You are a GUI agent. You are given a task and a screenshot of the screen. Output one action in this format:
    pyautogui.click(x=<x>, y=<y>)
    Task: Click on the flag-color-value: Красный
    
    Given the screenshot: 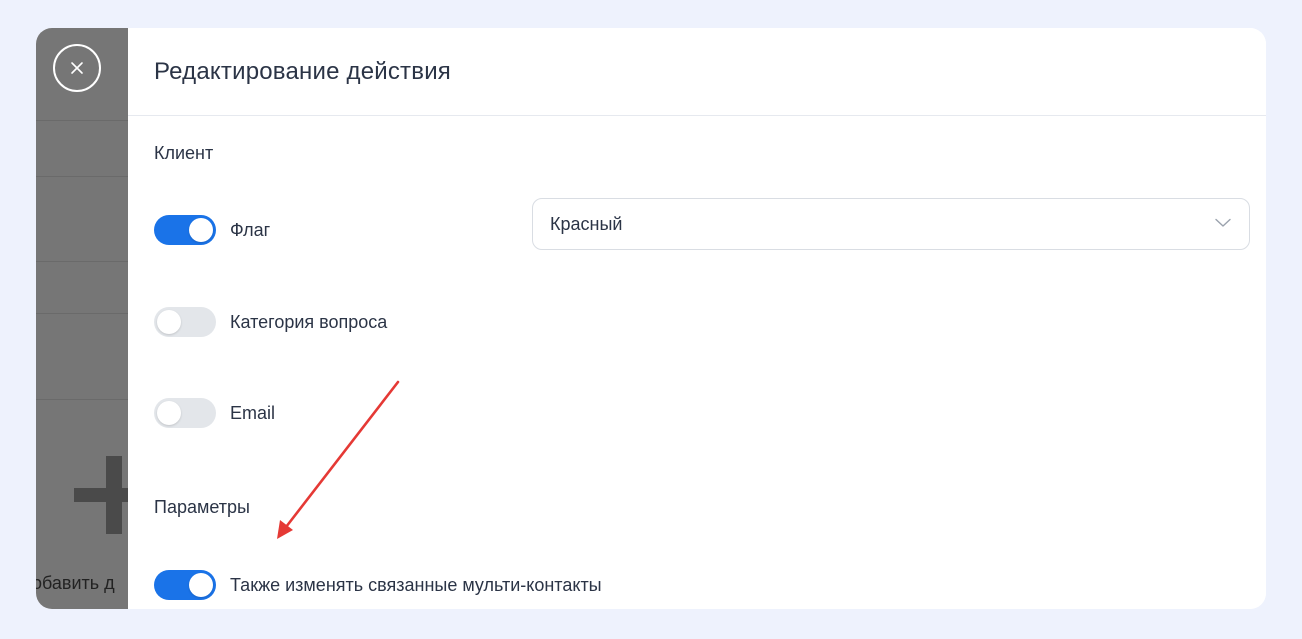 What is the action you would take?
    pyautogui.click(x=586, y=223)
    